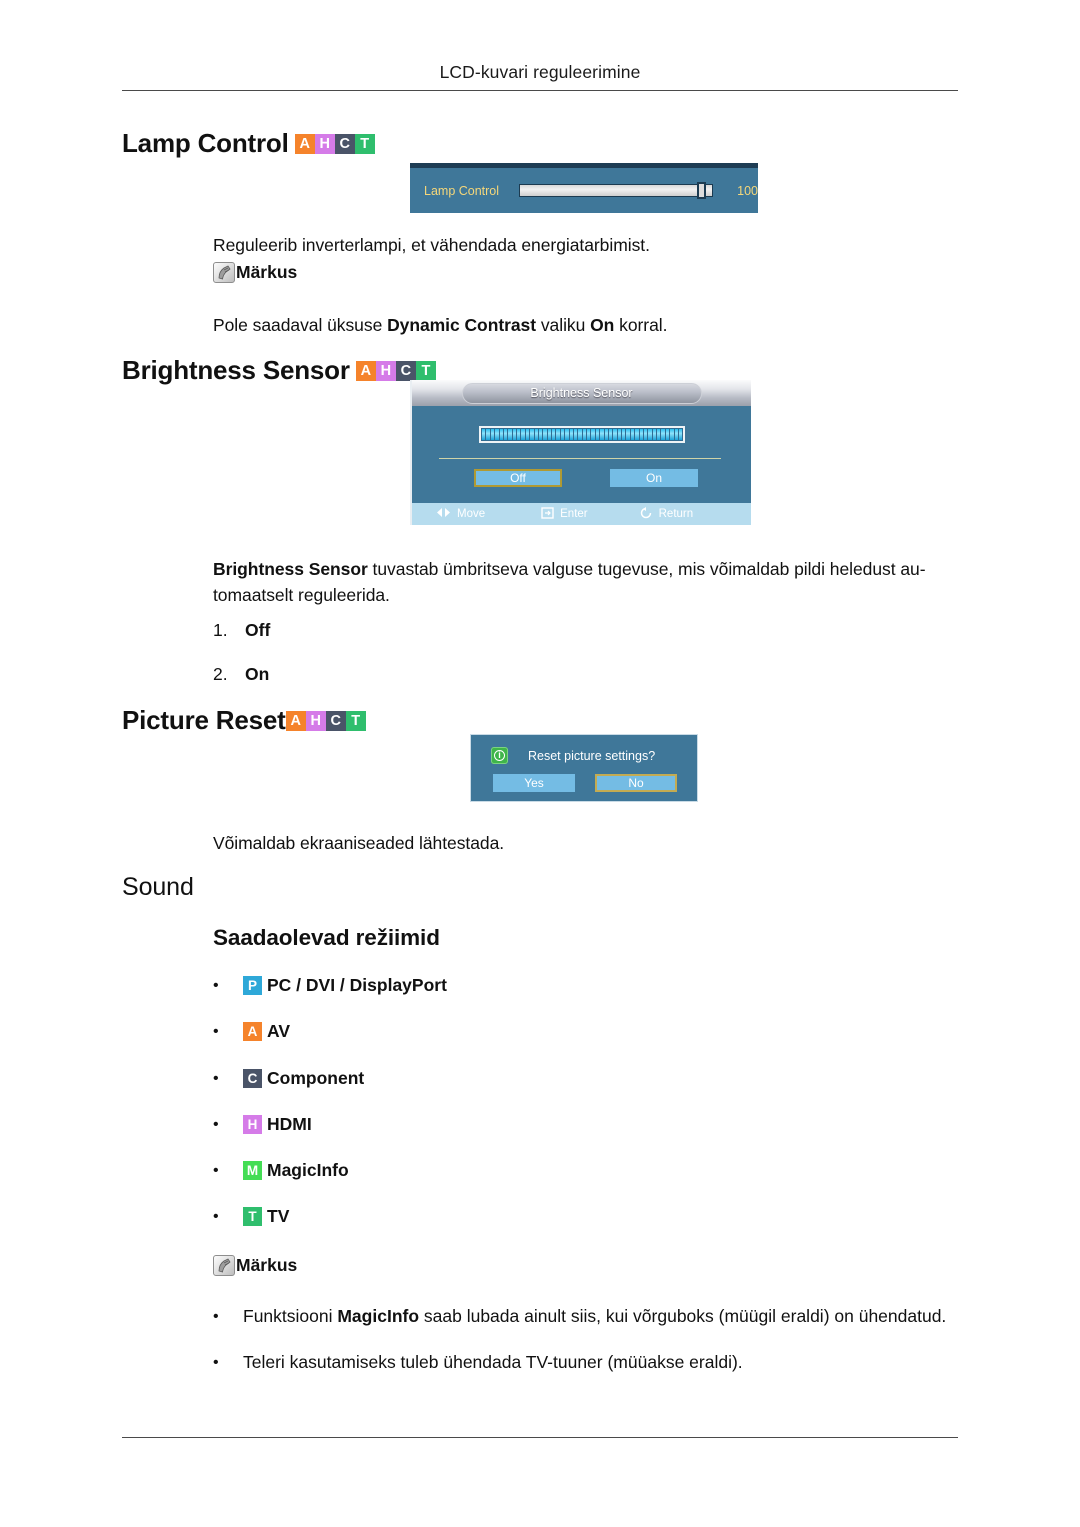 The width and height of the screenshot is (1080, 1527). What do you see at coordinates (220, 630) in the screenshot?
I see `list-item-number: 1.` at bounding box center [220, 630].